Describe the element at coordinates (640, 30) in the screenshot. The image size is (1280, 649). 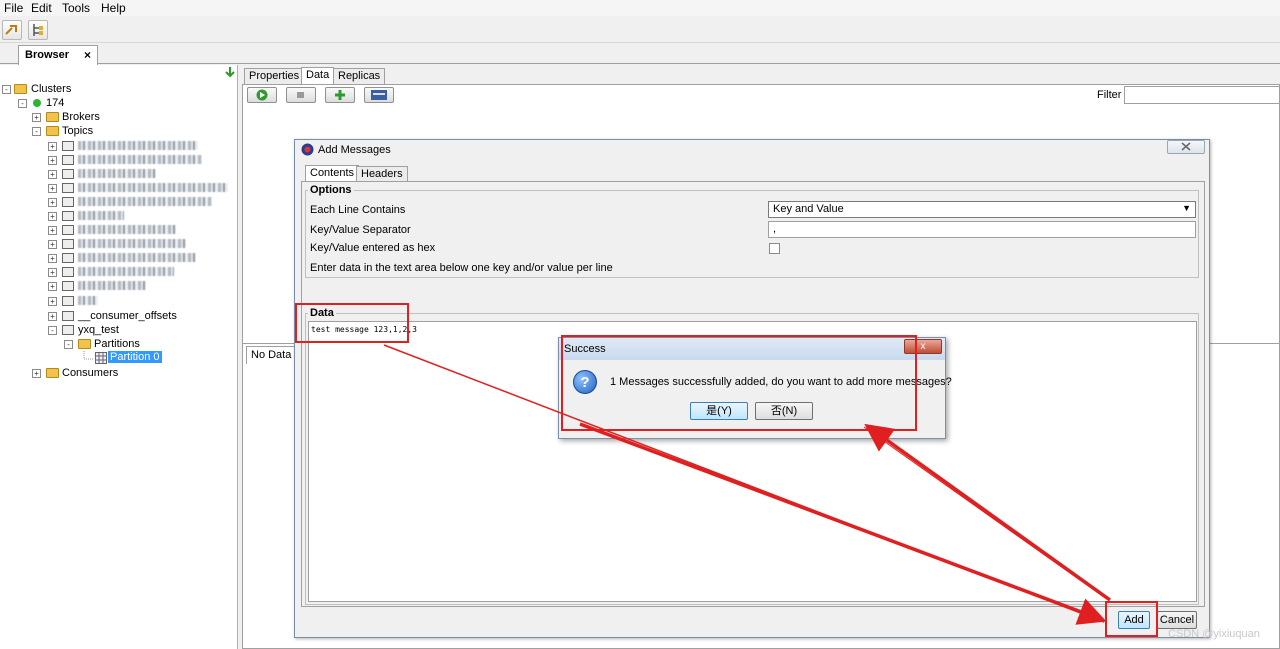
I see `toolbar` at that location.